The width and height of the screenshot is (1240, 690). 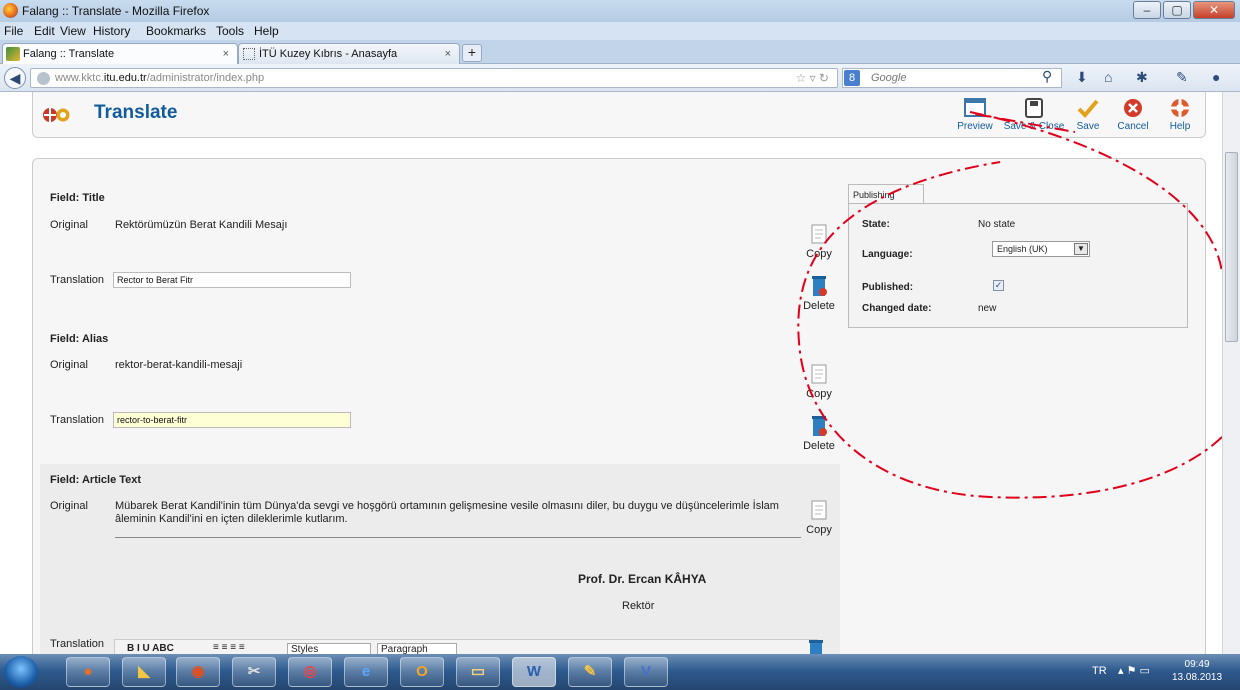 I want to click on new-tab-button: +, so click(x=472, y=53).